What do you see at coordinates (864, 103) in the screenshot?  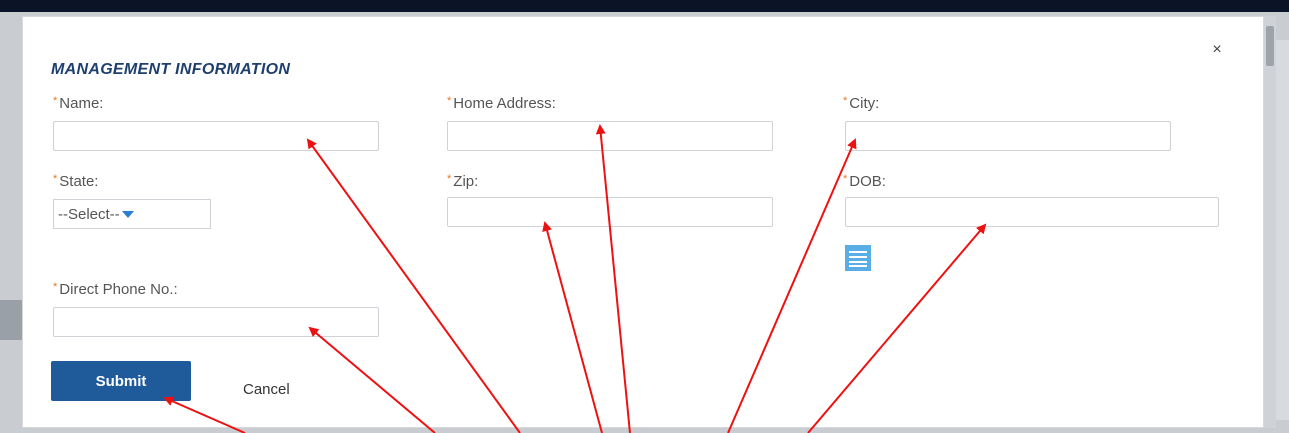 I see `city-label-text: City:` at bounding box center [864, 103].